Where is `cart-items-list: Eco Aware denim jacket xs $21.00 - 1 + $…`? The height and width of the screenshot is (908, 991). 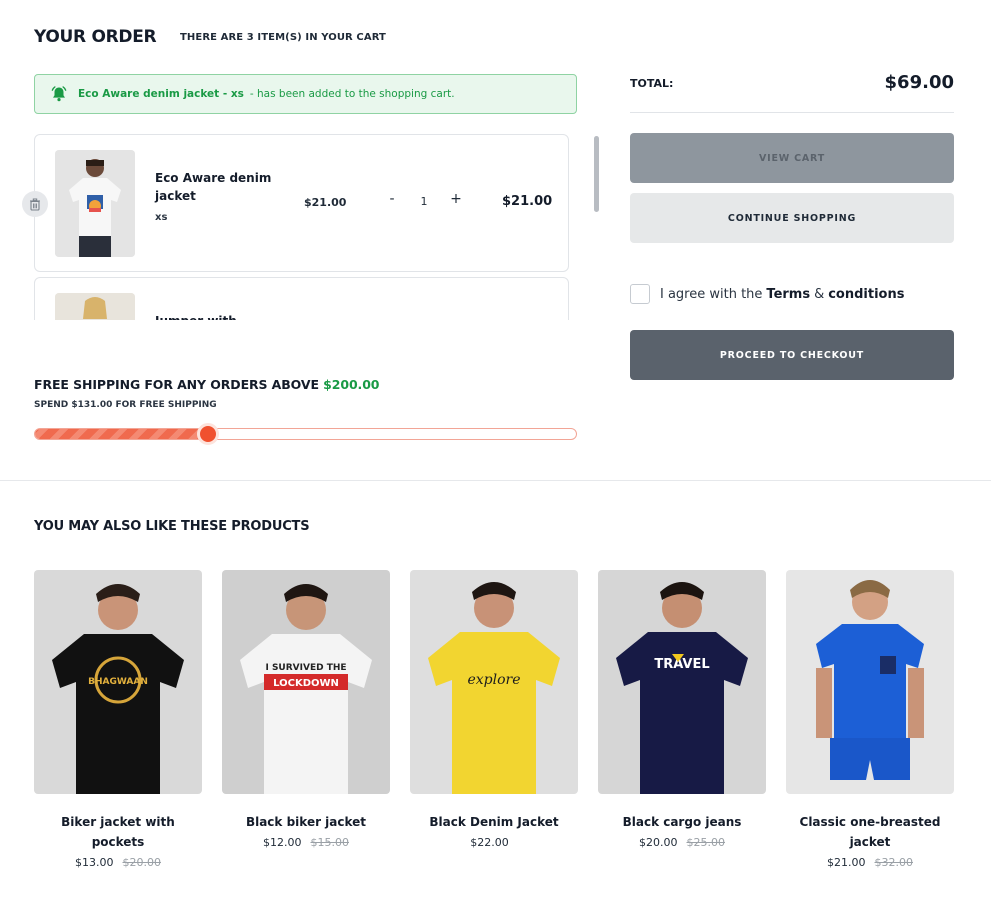
cart-items-list: Eco Aware denim jacket xs $21.00 - 1 + $… is located at coordinates (317, 227).